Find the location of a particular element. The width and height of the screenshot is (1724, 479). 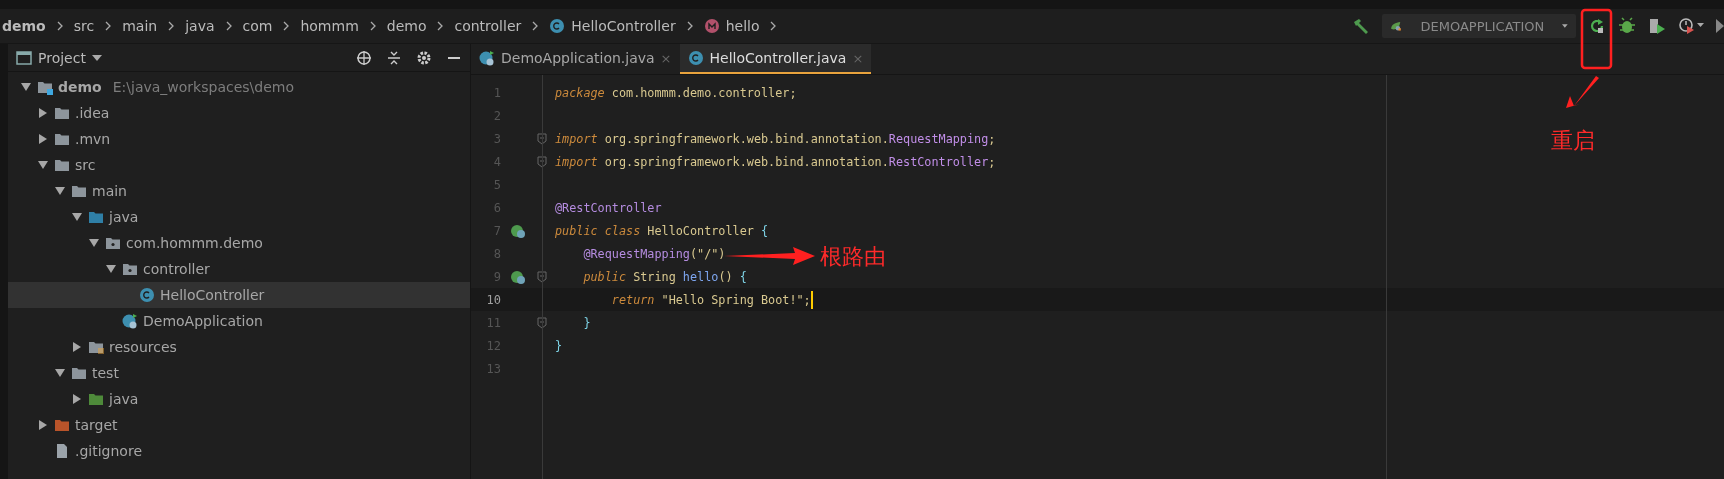

hammer-icon is located at coordinates (1361, 26).